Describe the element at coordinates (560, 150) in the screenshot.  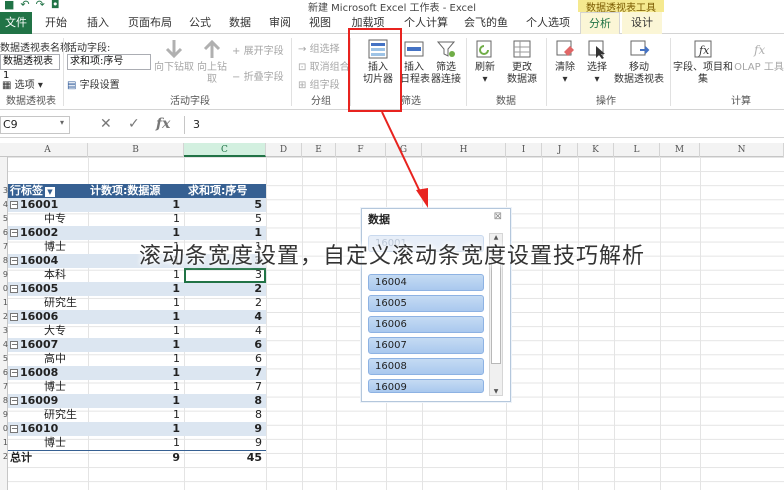
I see `column-header-j: J` at that location.